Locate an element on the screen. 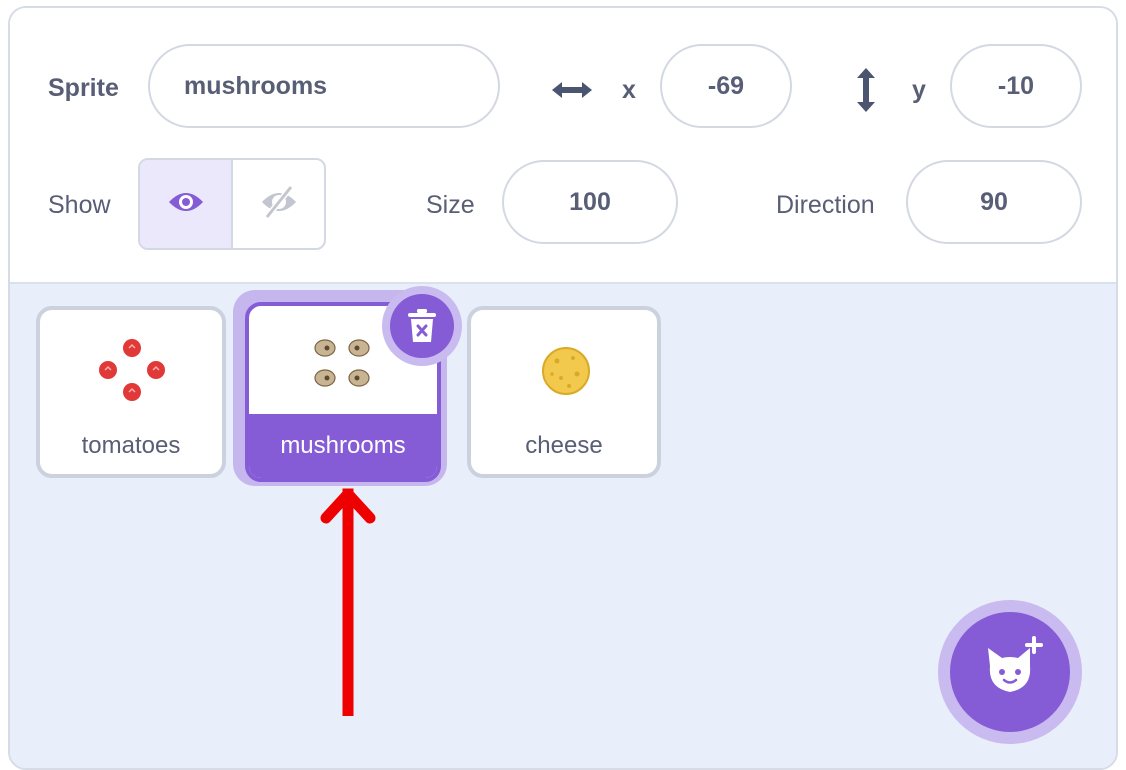  sprite-tile-cheese: cheese is located at coordinates (564, 392).